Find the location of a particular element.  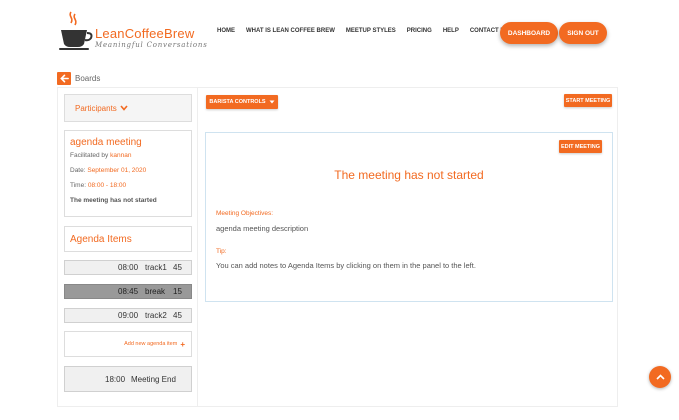

nav-what-is: WHAT IS LEAN COFFEE BREW is located at coordinates (290, 31).